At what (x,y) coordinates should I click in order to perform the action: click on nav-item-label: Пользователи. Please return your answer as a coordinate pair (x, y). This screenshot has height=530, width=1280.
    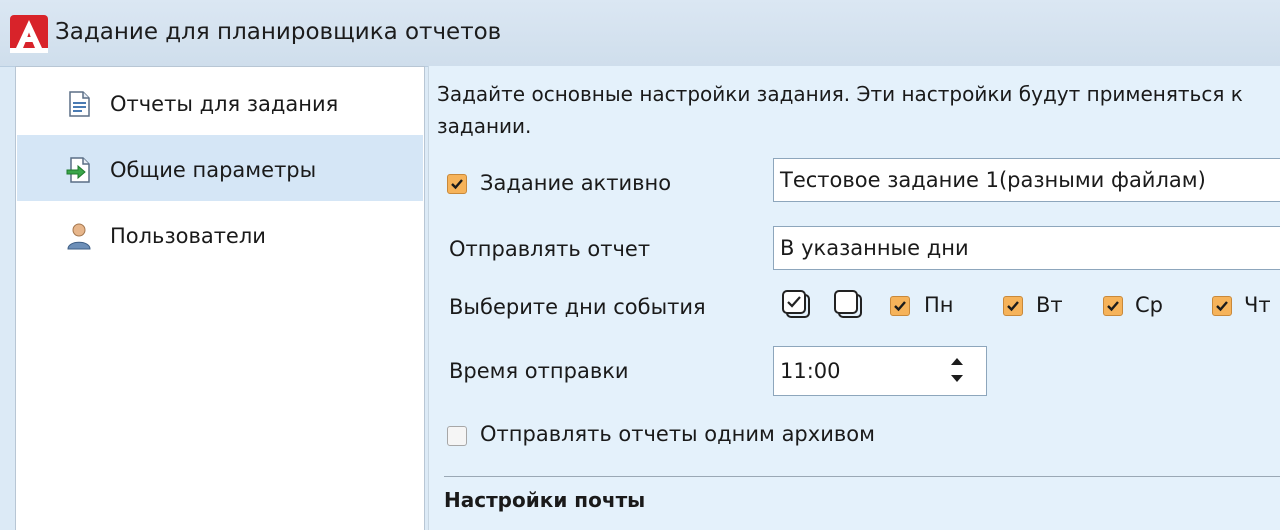
    Looking at the image, I should click on (188, 236).